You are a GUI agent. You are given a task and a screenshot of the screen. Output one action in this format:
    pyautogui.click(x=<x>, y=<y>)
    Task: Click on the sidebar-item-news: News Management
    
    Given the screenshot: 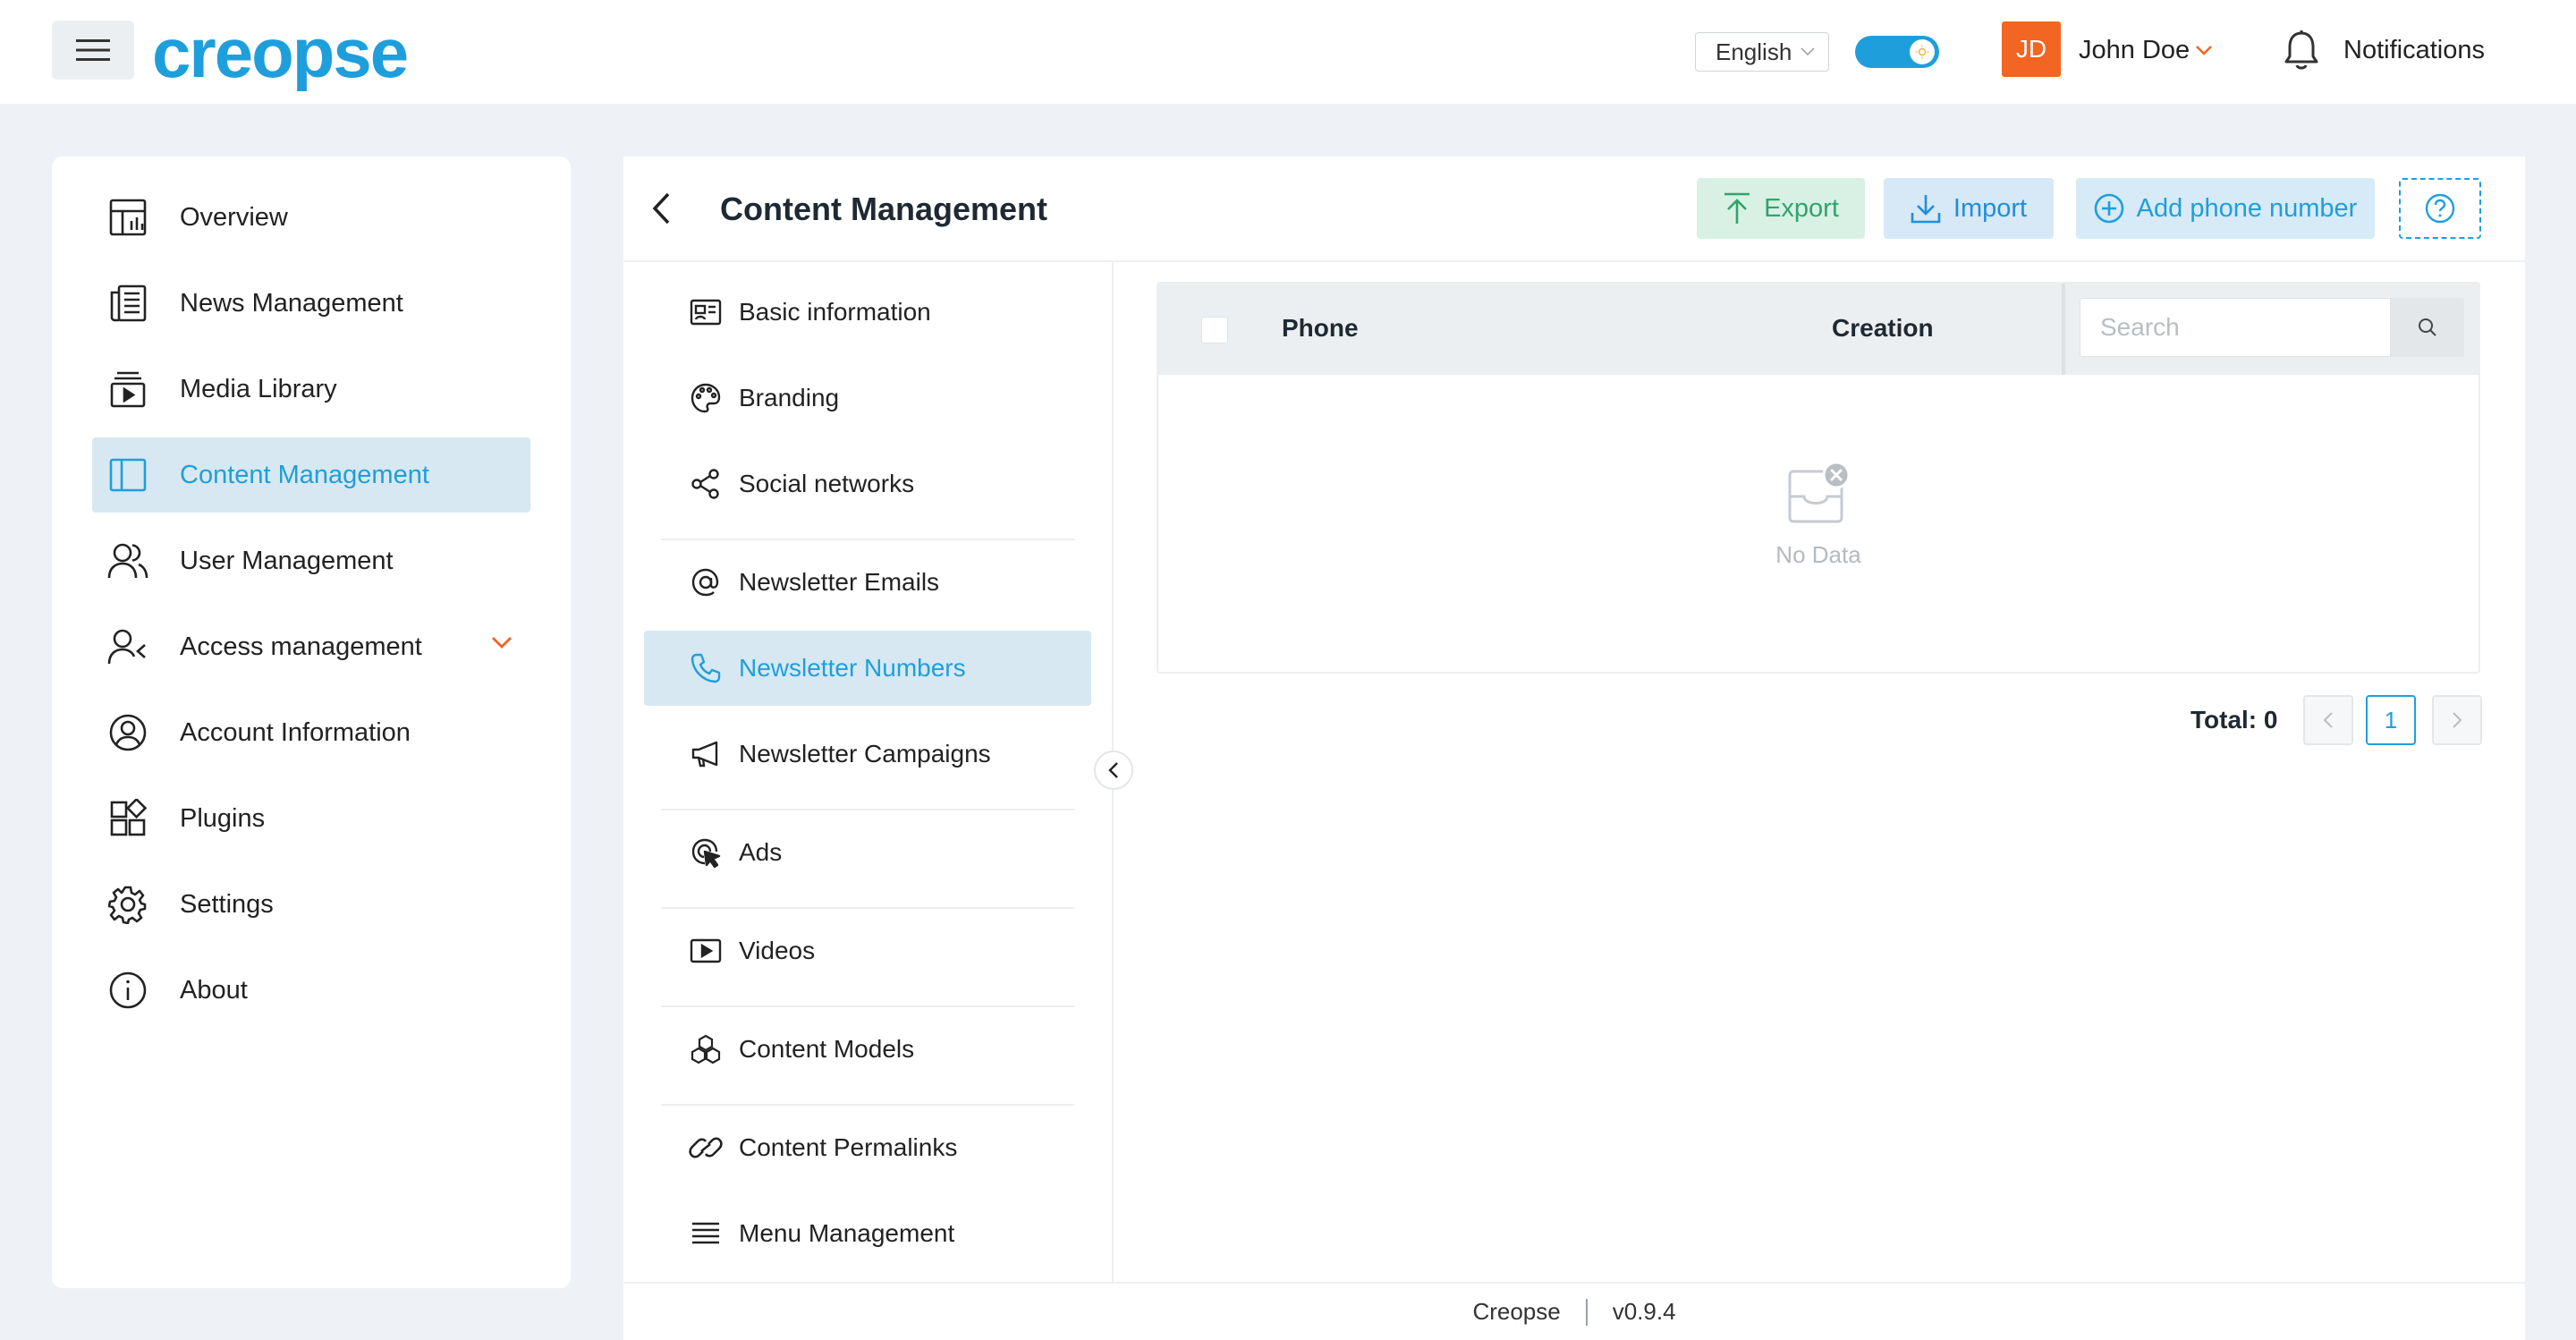 What is the action you would take?
    pyautogui.click(x=311, y=303)
    